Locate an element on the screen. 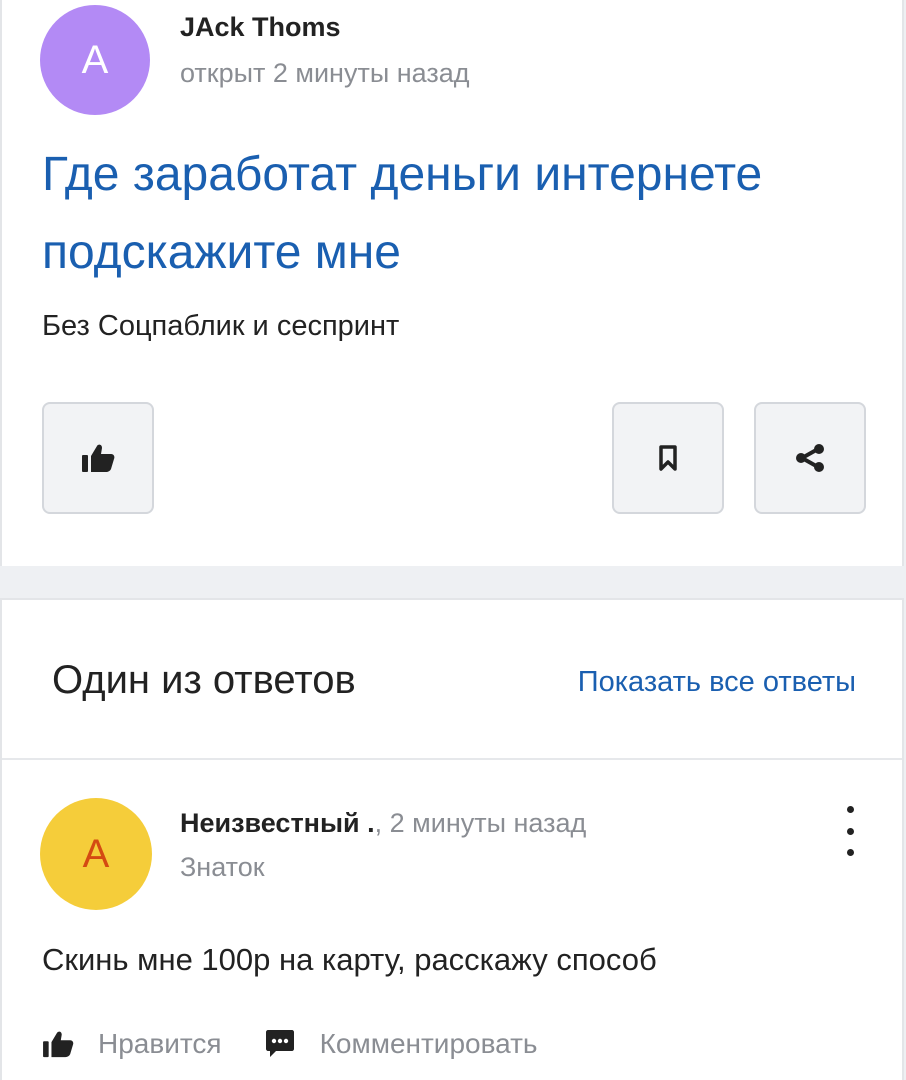 Image resolution: width=906 pixels, height=1080 pixels. answer-rank: Знаток is located at coordinates (222, 867).